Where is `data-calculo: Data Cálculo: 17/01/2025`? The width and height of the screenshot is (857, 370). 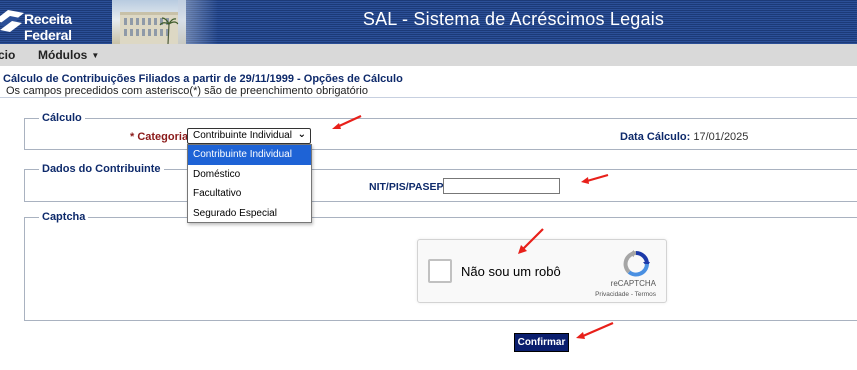 data-calculo: Data Cálculo: 17/01/2025 is located at coordinates (684, 137).